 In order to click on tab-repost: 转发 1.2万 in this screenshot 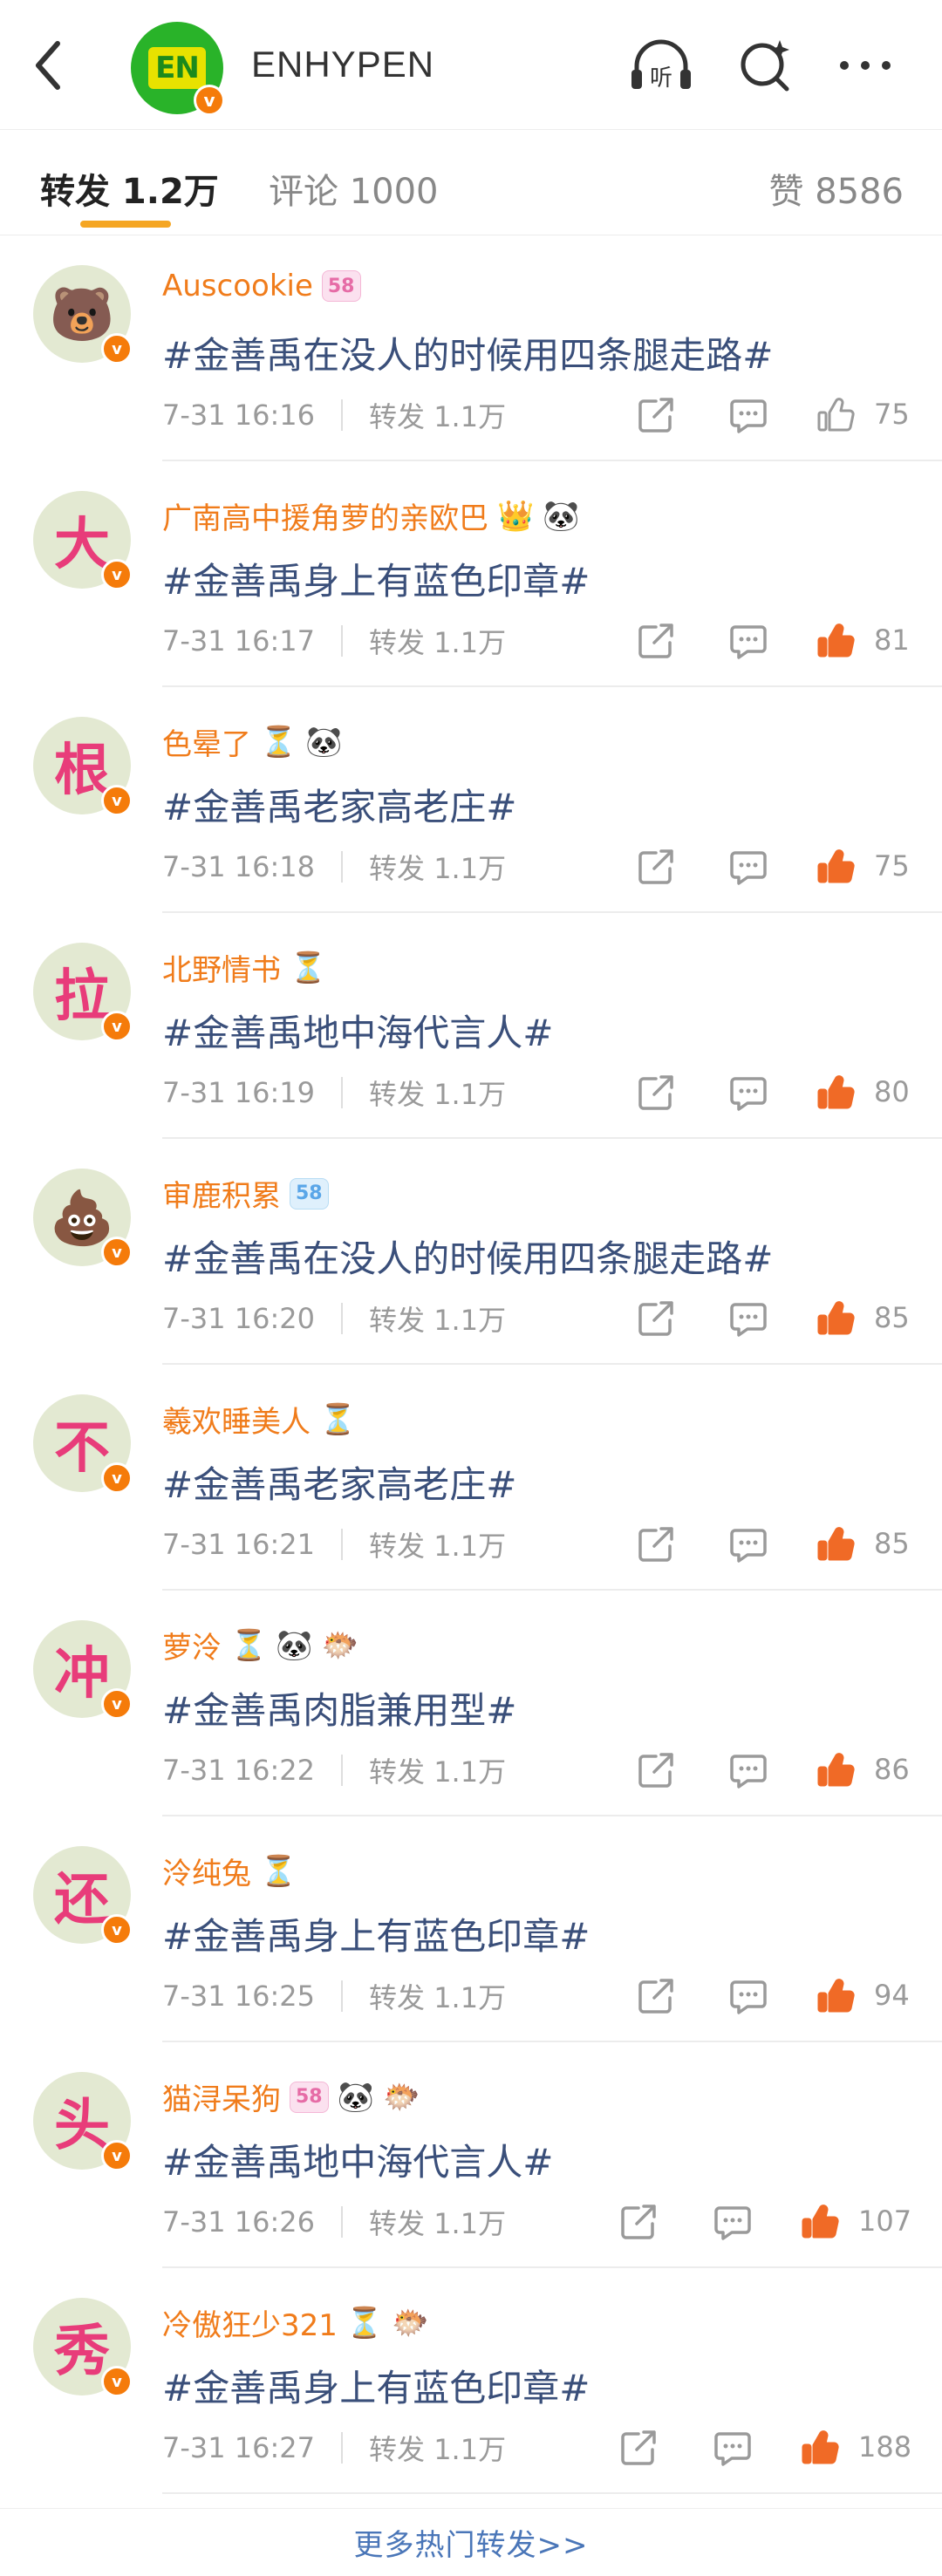, I will do `click(129, 188)`.